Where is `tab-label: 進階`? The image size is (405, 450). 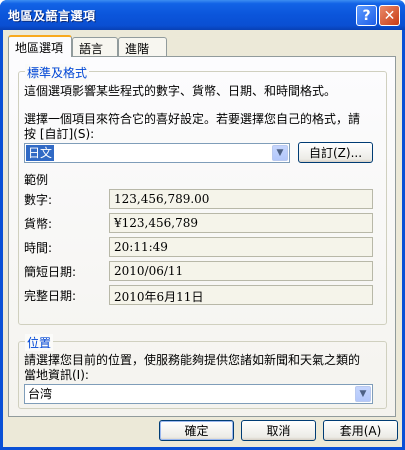 tab-label: 進階 is located at coordinates (137, 49).